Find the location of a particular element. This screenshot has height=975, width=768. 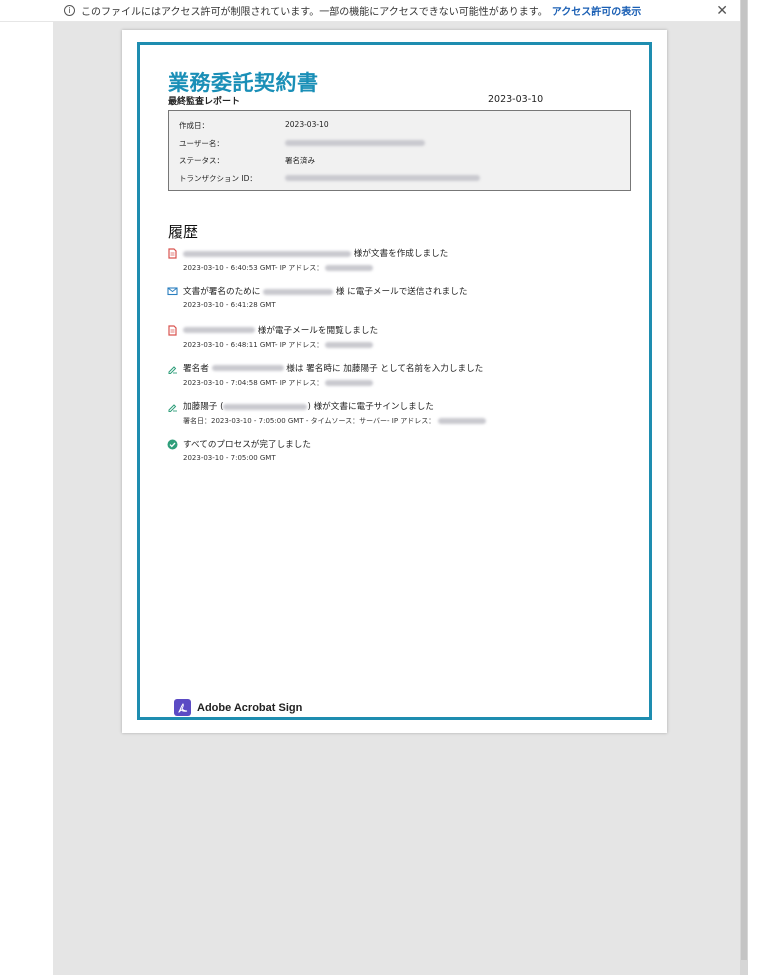

event-detail: 2023-03-10 - 7:04:58 GMT- IP アドレス： is located at coordinates (415, 383).